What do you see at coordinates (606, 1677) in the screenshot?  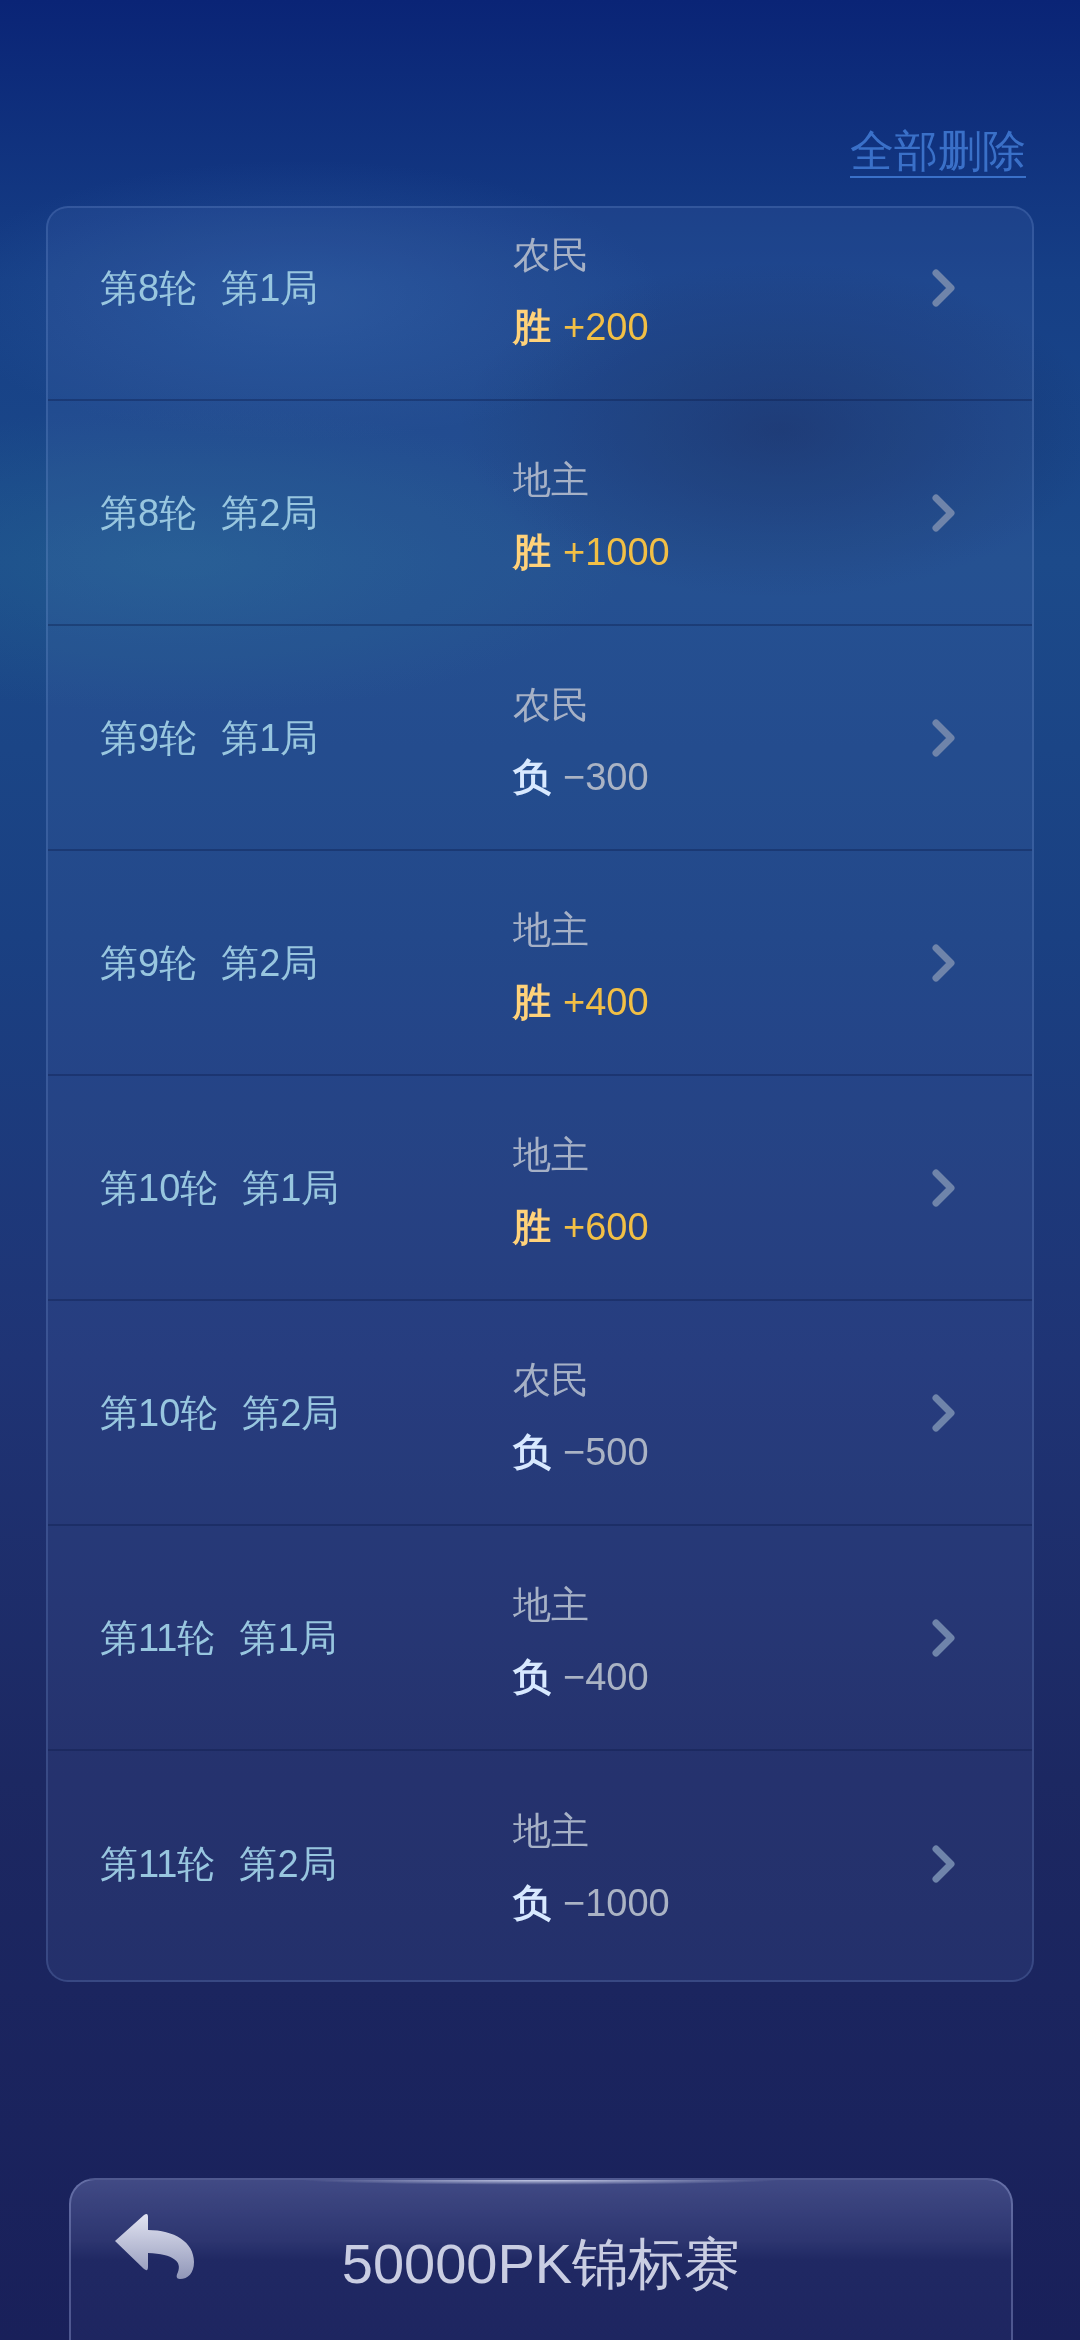 I see `score-label: −400` at bounding box center [606, 1677].